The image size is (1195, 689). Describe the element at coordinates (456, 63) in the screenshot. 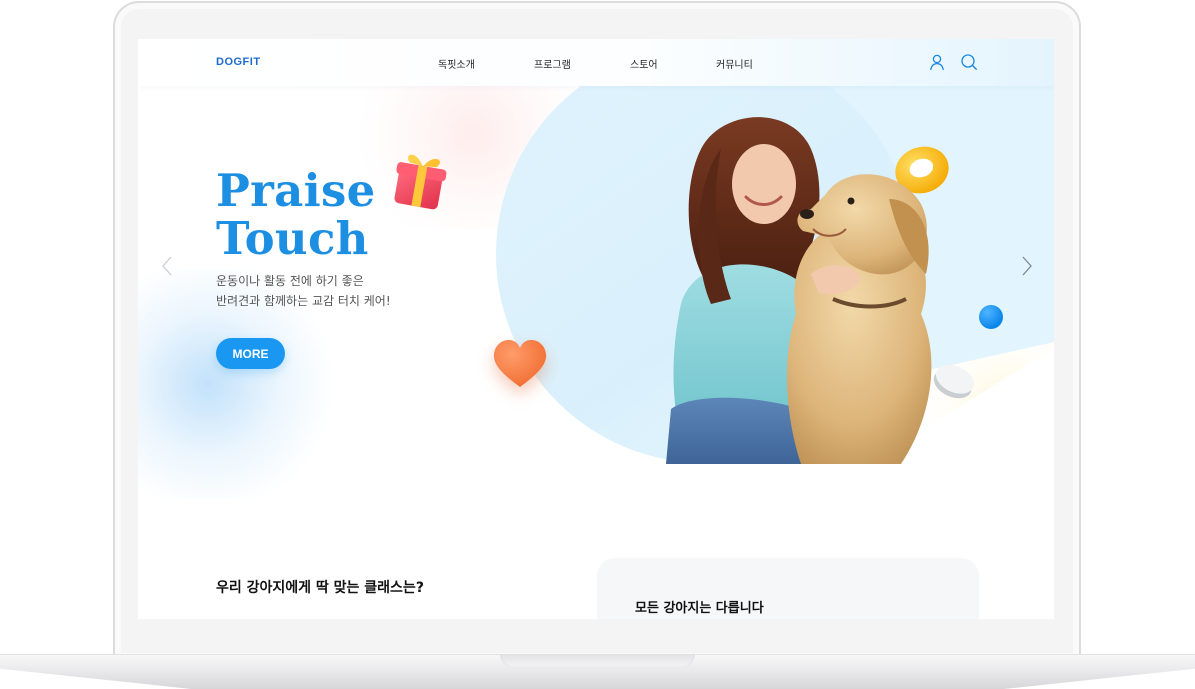

I see `nav-item-about: 독핏소개` at that location.